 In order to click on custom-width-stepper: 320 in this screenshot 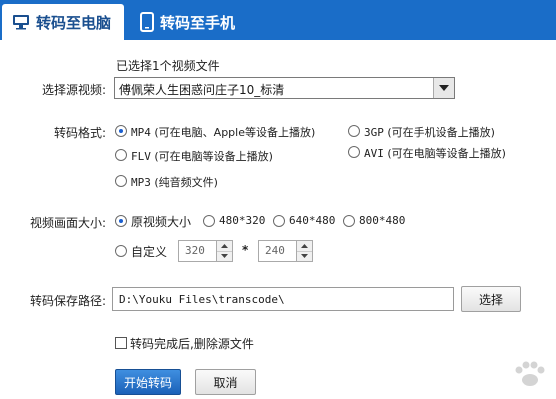, I will do `click(205, 251)`.